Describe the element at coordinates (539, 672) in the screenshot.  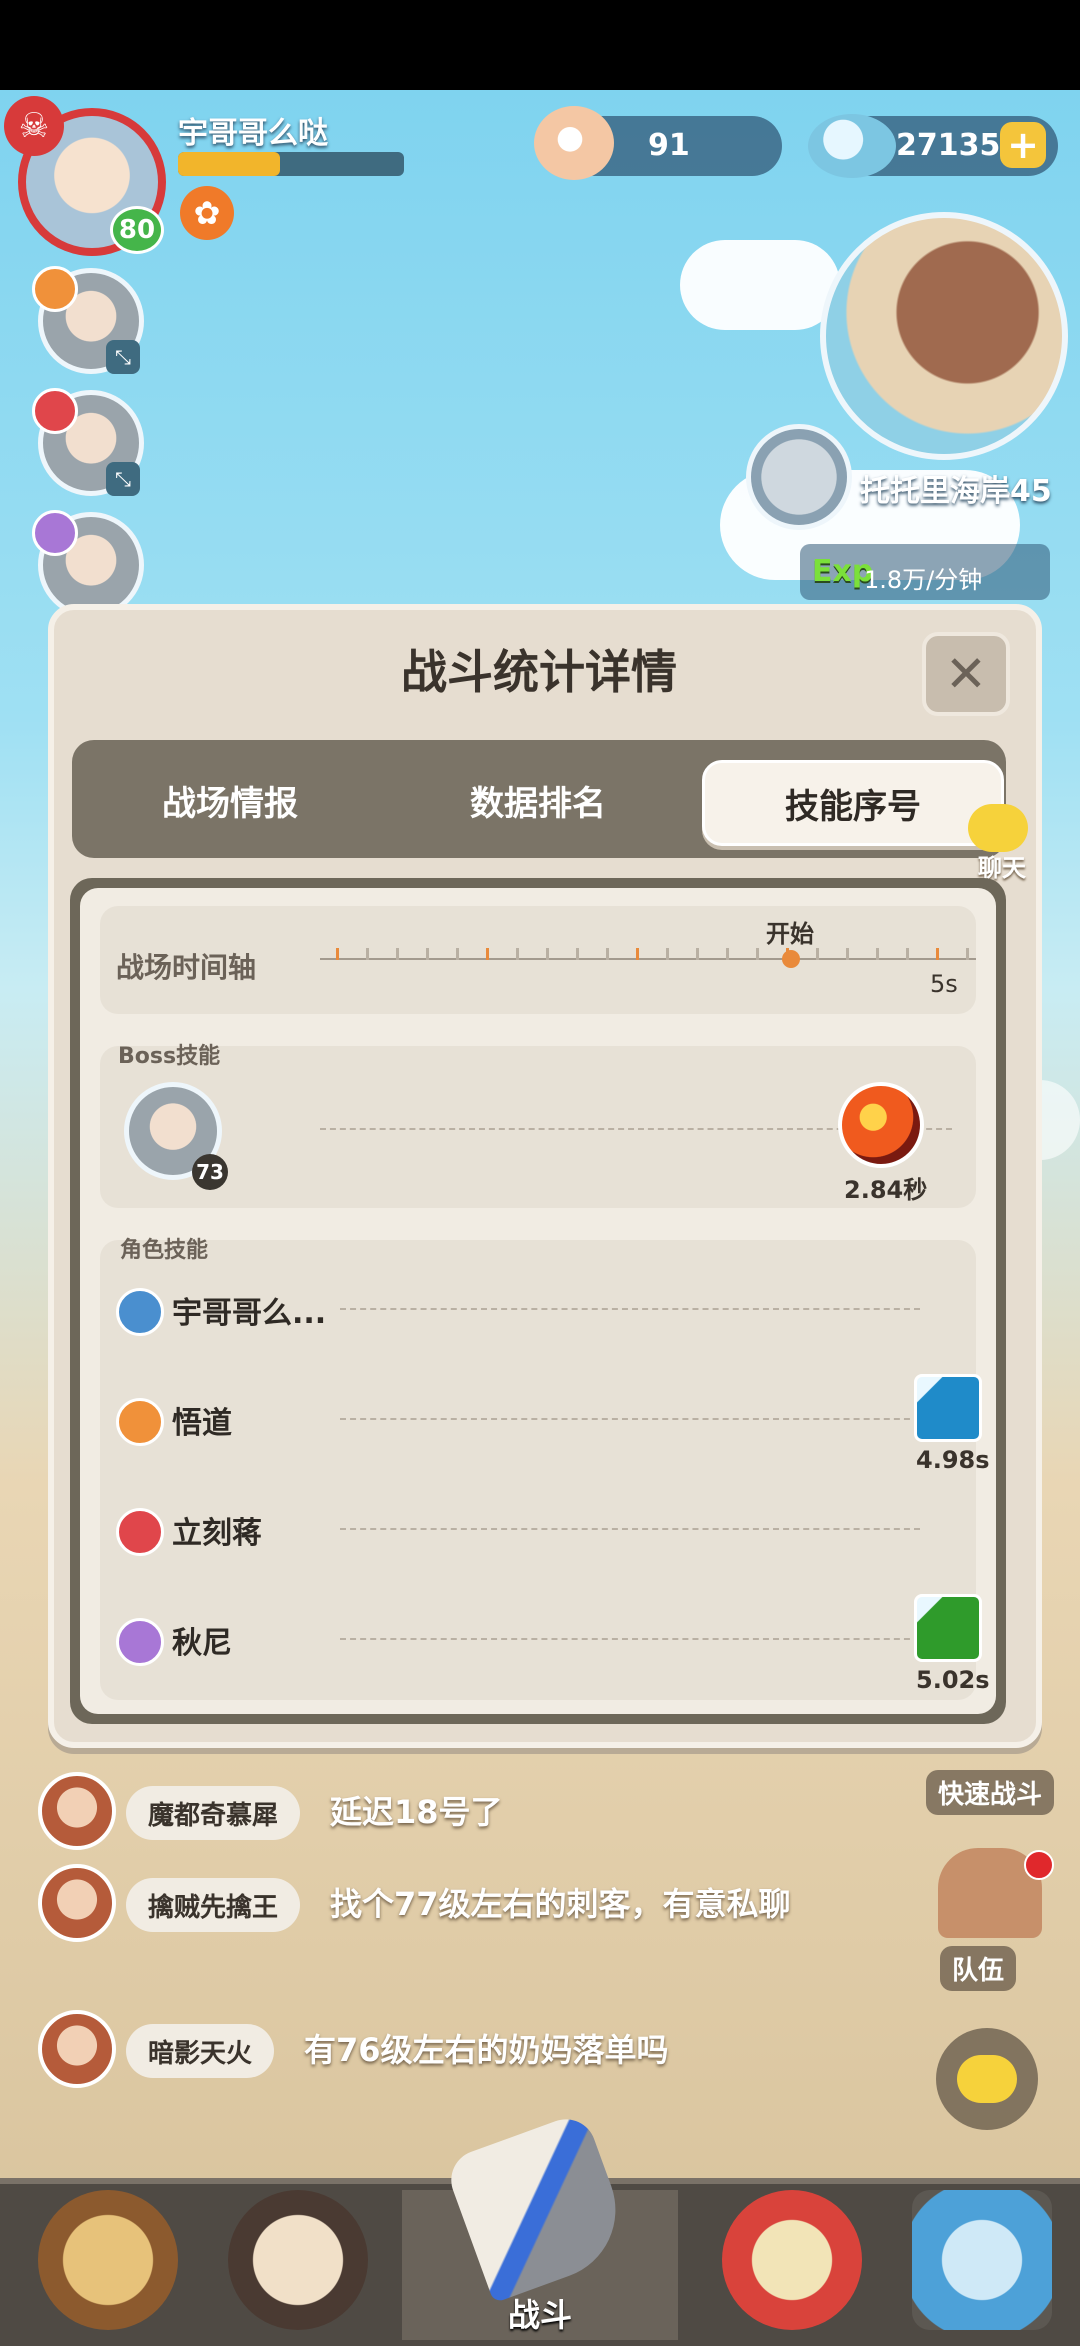
I see `modal-title: 战斗统计详情` at that location.